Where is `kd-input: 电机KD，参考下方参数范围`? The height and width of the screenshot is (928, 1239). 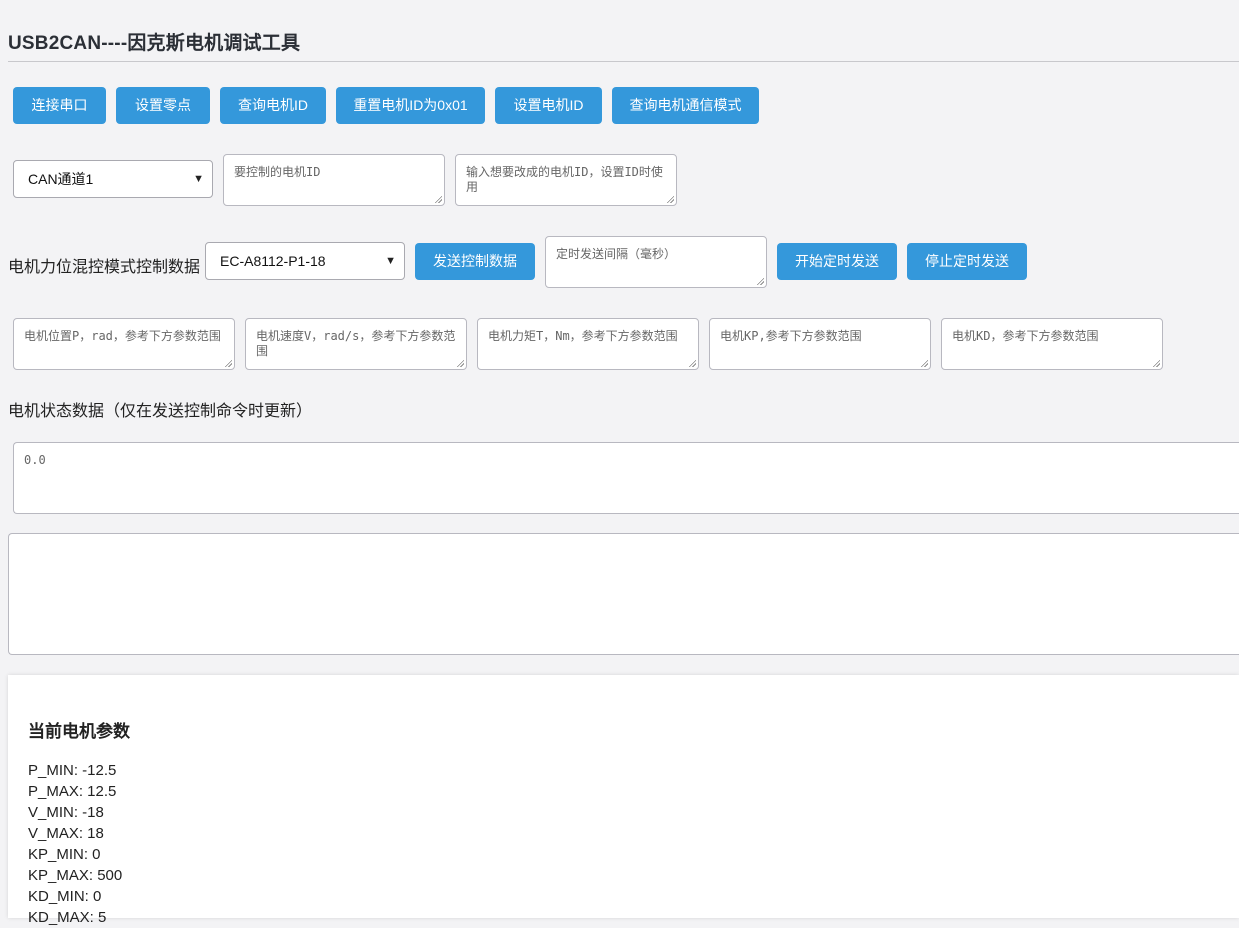 kd-input: 电机KD，参考下方参数范围 is located at coordinates (1052, 344).